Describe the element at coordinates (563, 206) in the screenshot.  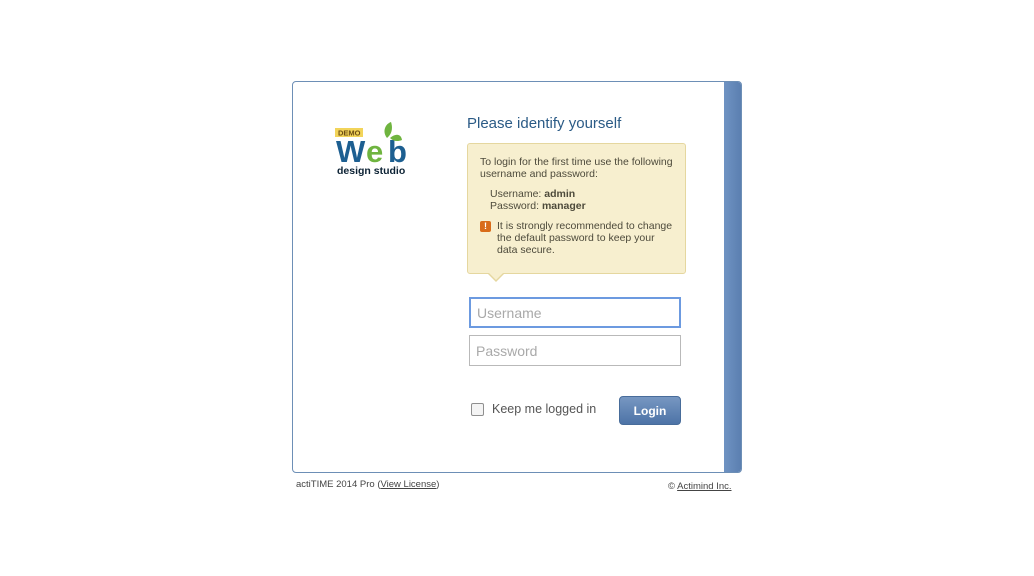
I see `password-credential-value: manager` at that location.